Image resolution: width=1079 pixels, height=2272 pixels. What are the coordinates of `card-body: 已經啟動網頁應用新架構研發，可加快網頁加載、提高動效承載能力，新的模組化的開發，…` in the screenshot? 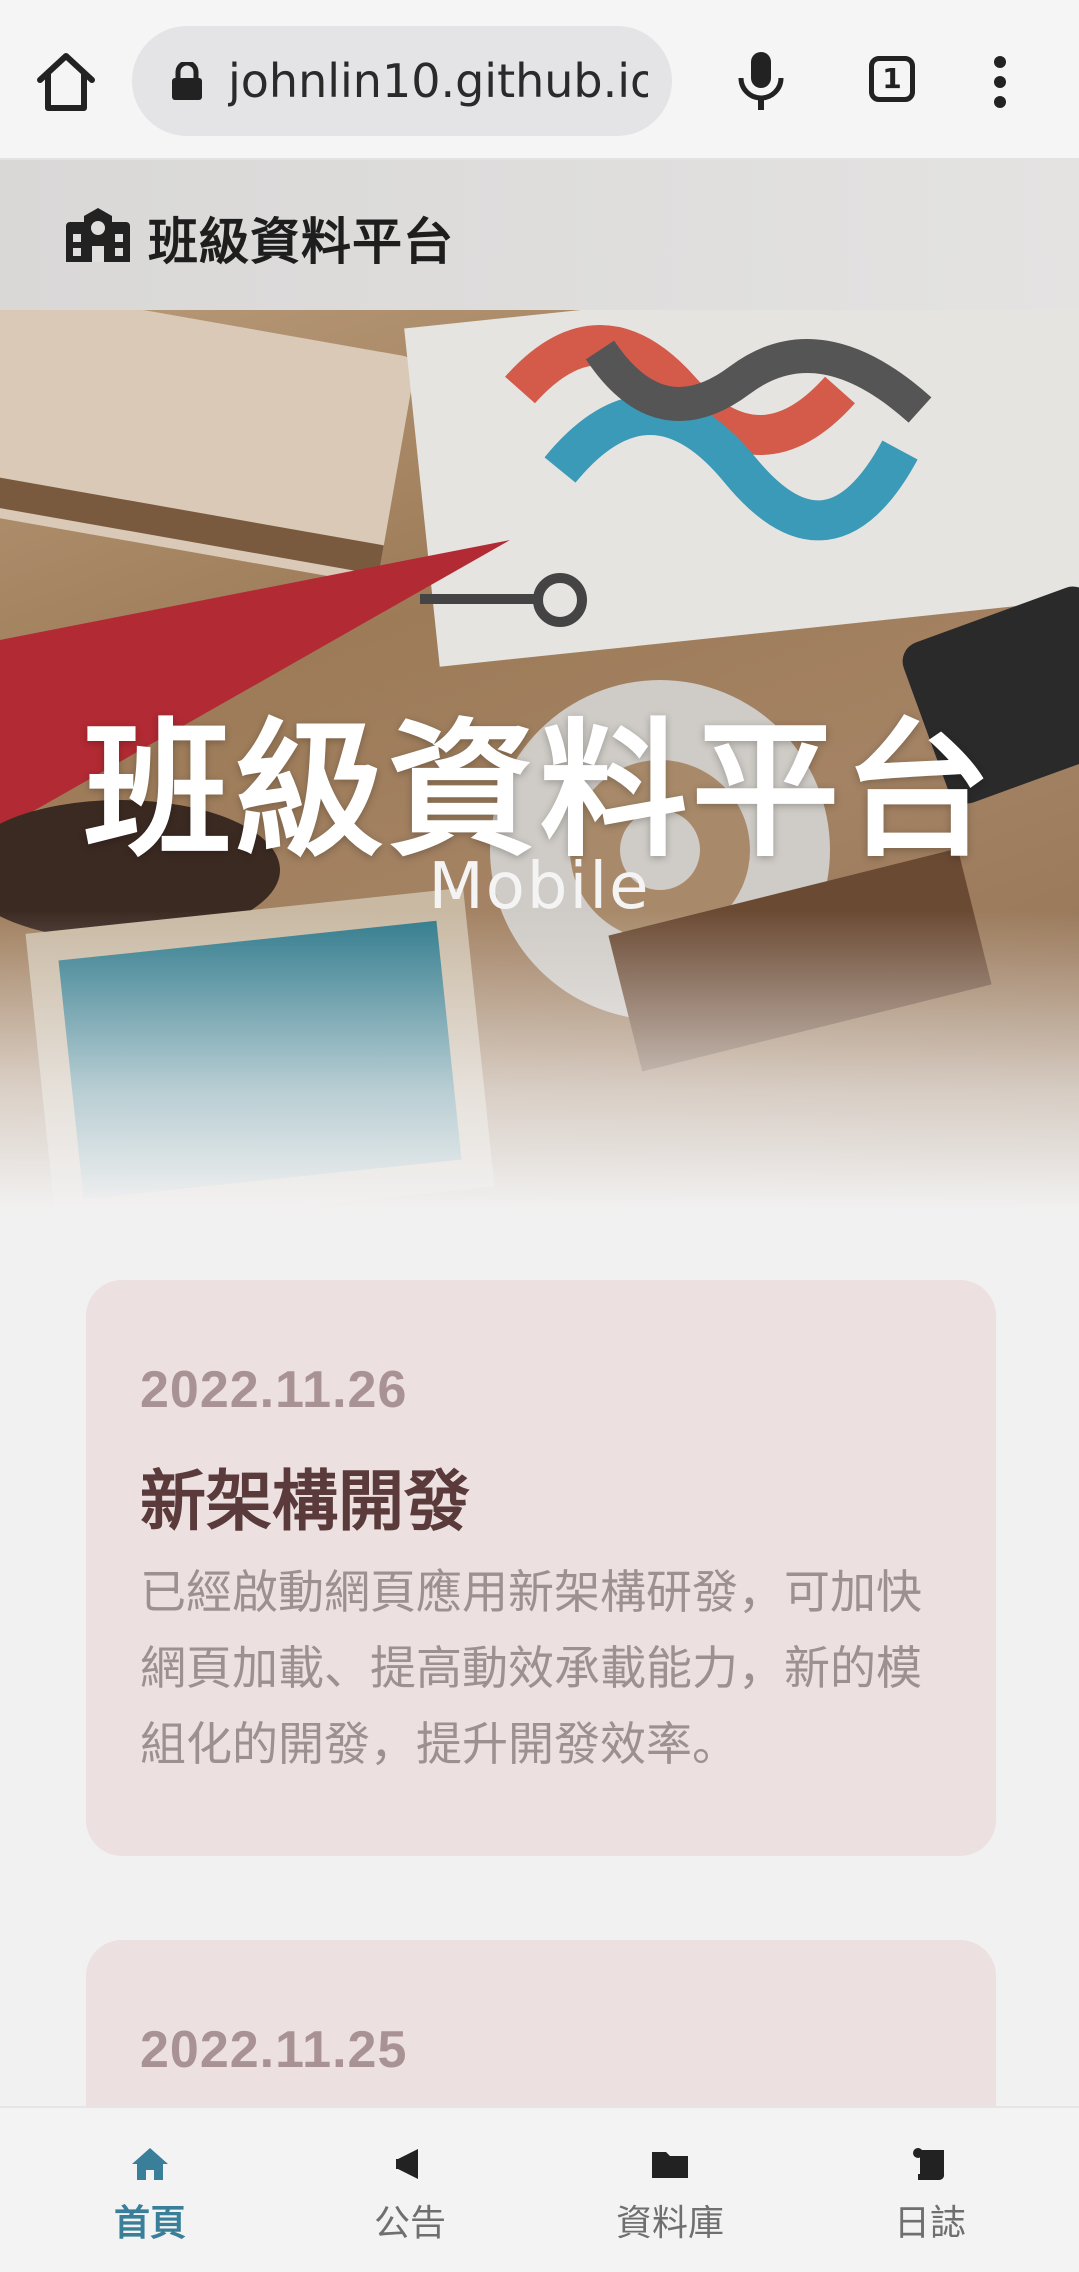 It's located at (531, 1668).